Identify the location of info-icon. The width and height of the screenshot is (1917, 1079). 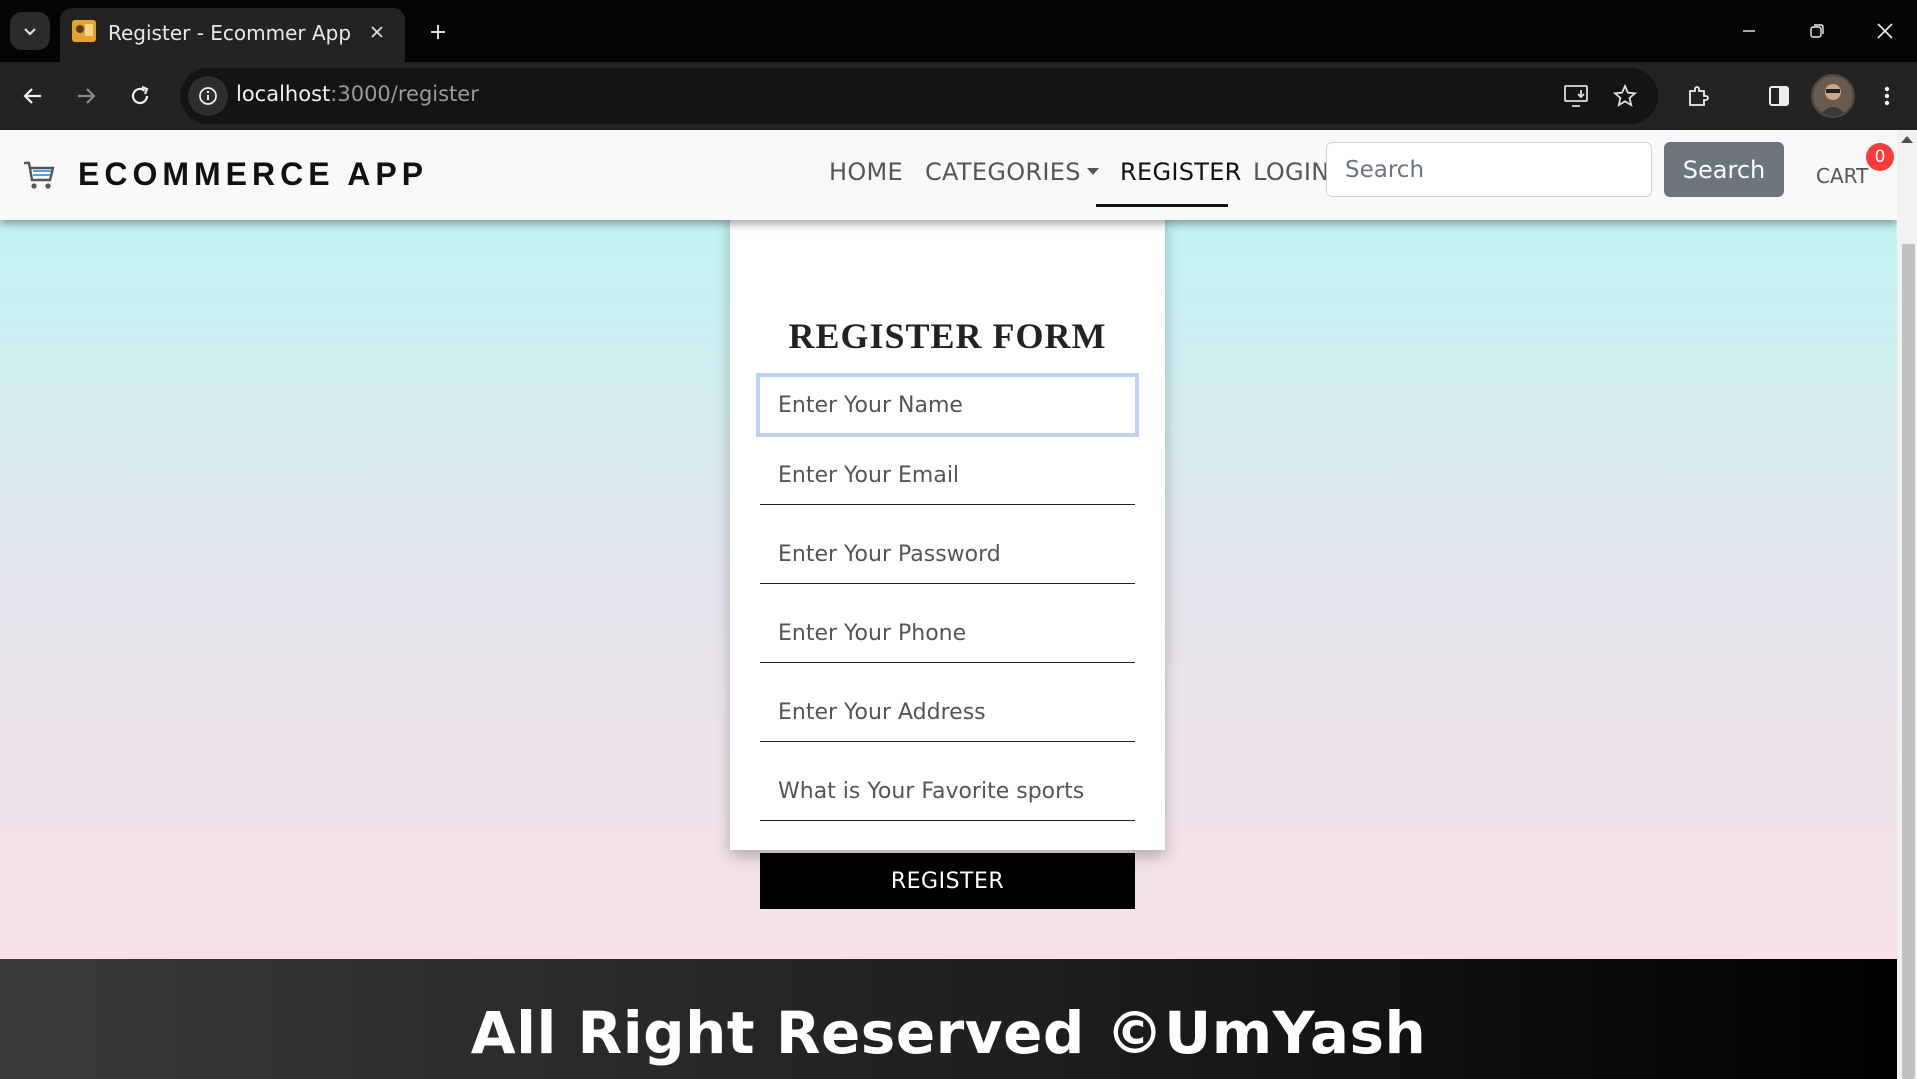
(208, 96).